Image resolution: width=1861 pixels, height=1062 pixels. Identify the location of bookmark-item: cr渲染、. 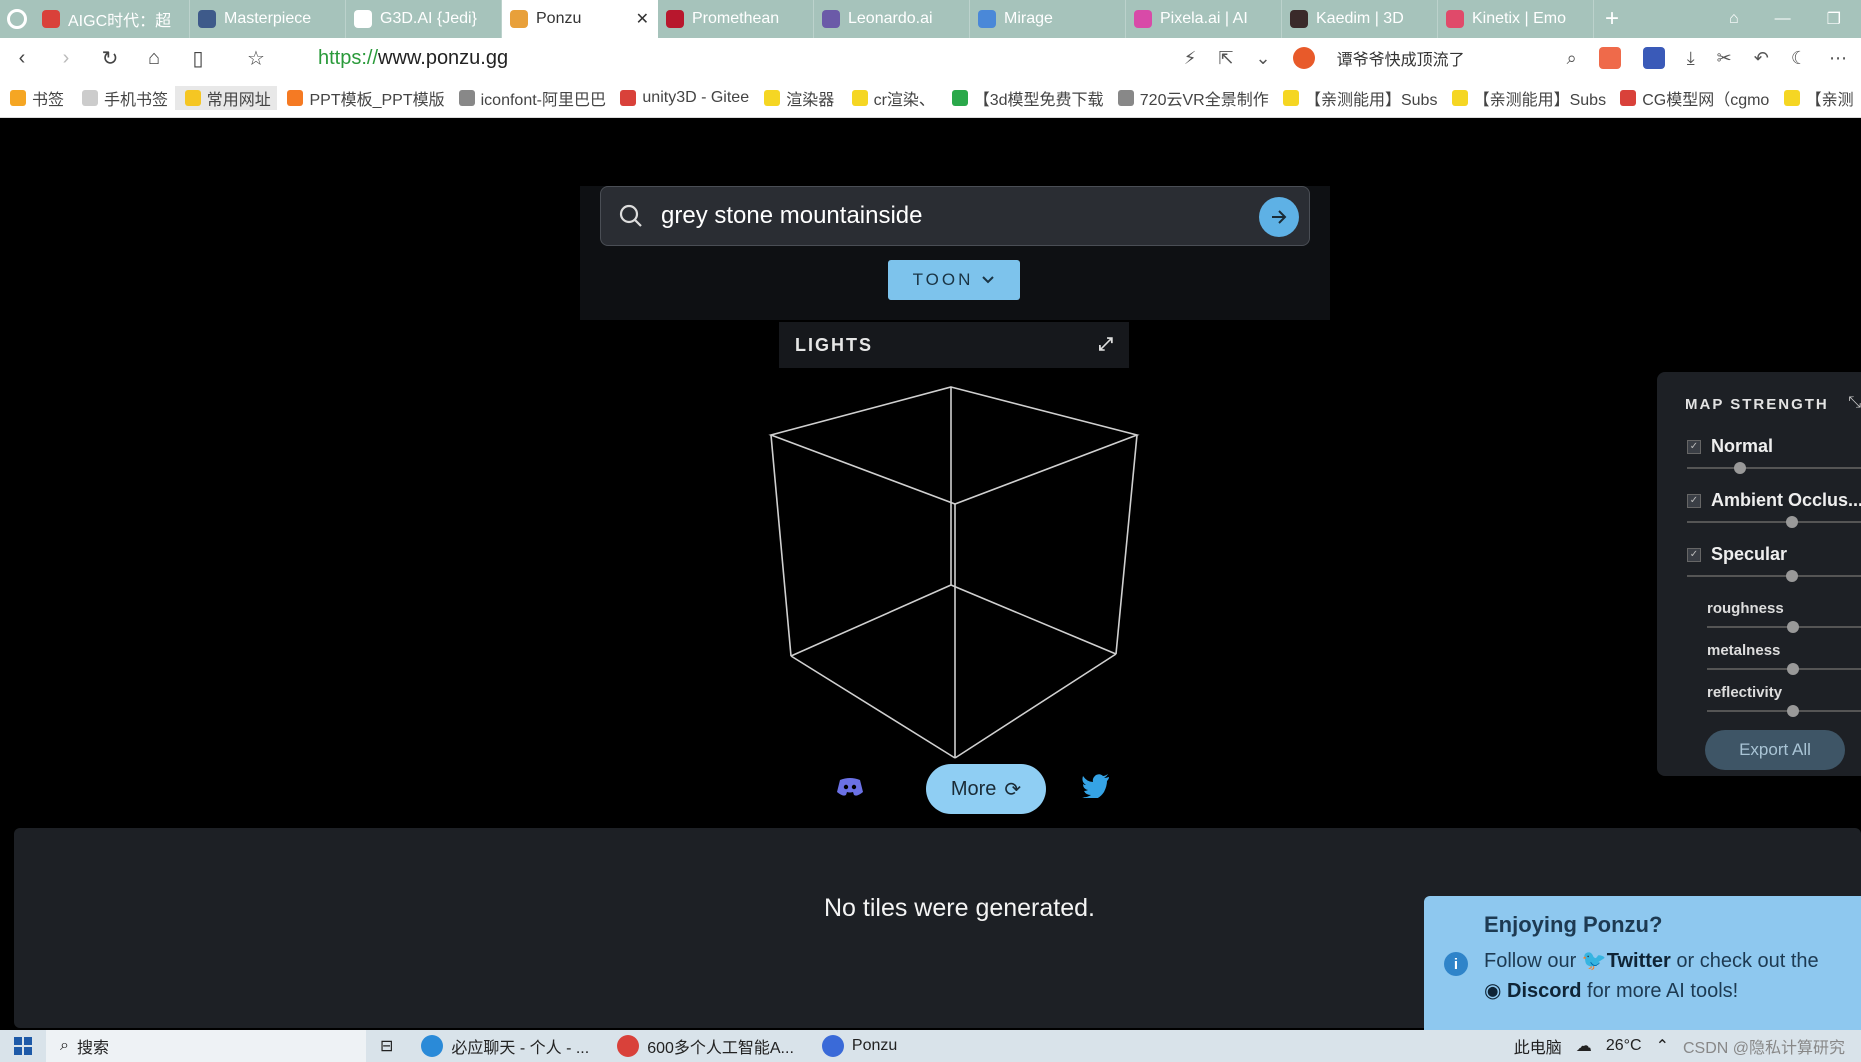
(892, 98).